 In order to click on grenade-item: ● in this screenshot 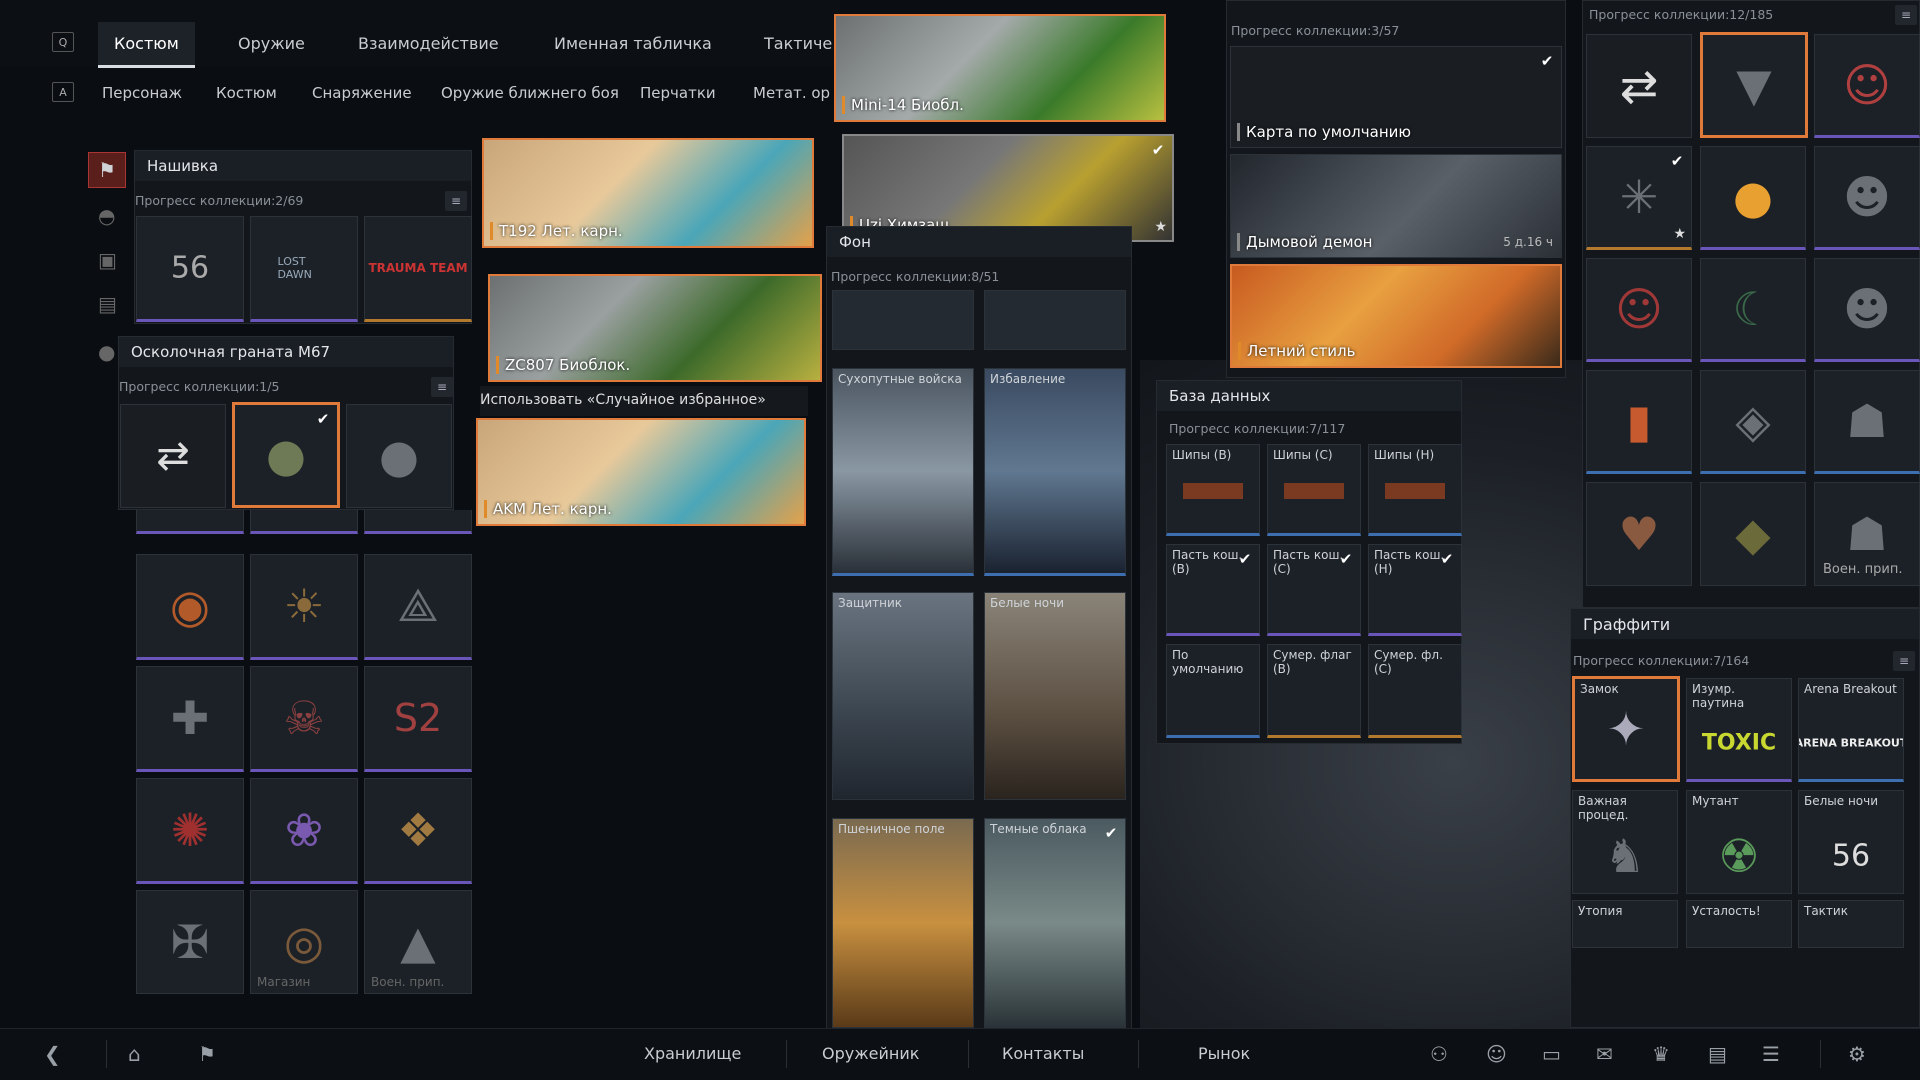, I will do `click(399, 456)`.